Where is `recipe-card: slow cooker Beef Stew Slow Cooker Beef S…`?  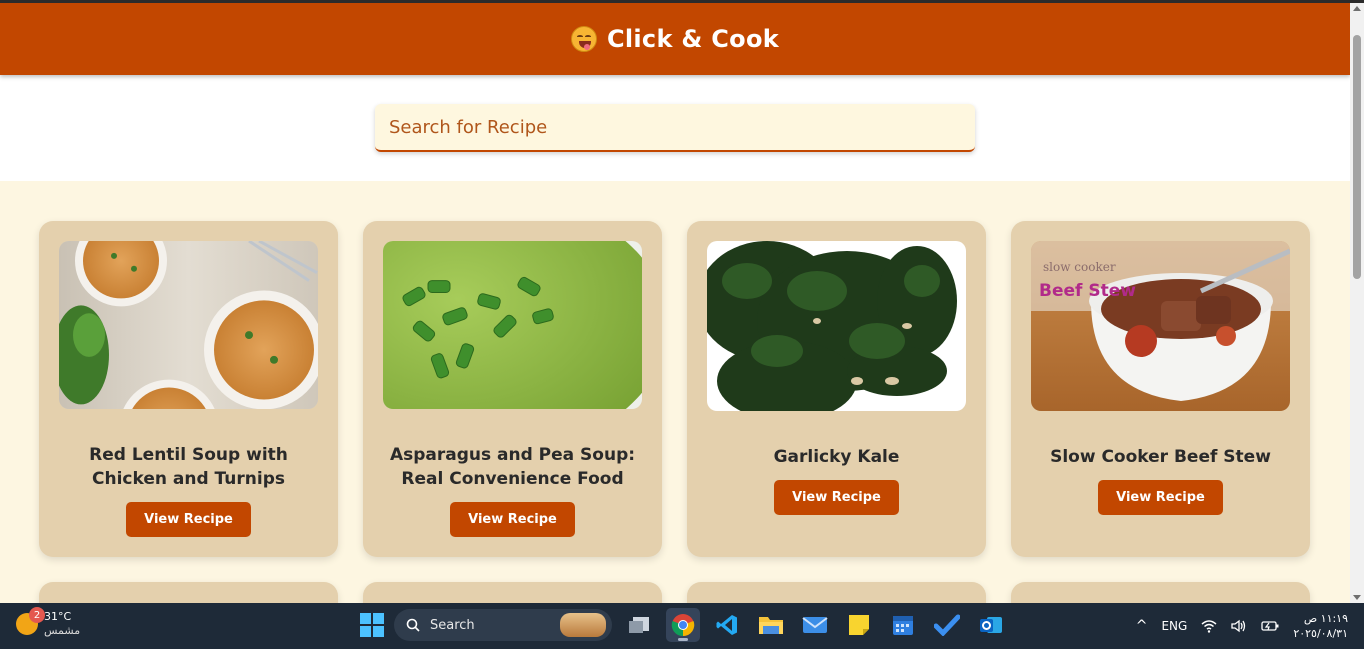 recipe-card: slow cooker Beef Stew Slow Cooker Beef S… is located at coordinates (1160, 389).